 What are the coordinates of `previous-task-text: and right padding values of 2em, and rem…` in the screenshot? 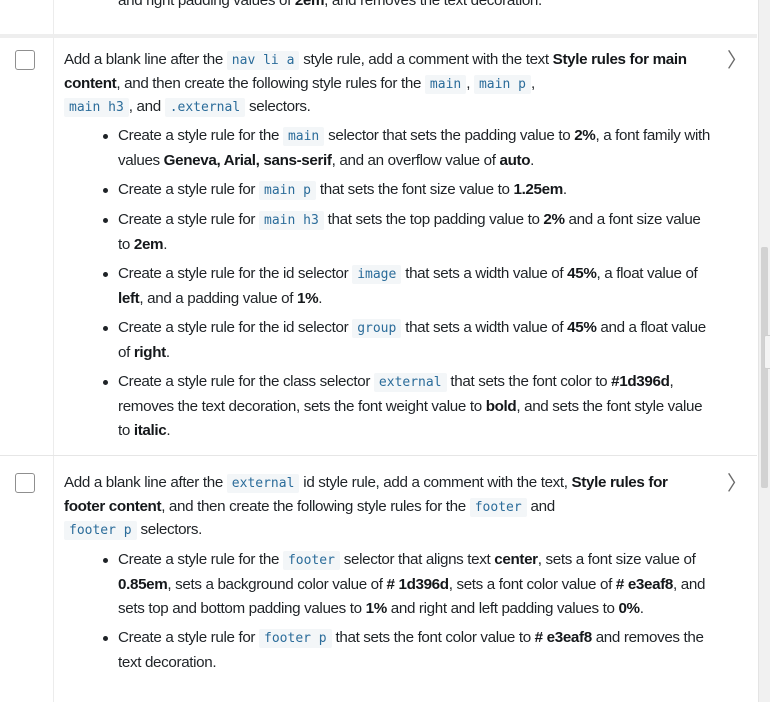 It's located at (330, 4).